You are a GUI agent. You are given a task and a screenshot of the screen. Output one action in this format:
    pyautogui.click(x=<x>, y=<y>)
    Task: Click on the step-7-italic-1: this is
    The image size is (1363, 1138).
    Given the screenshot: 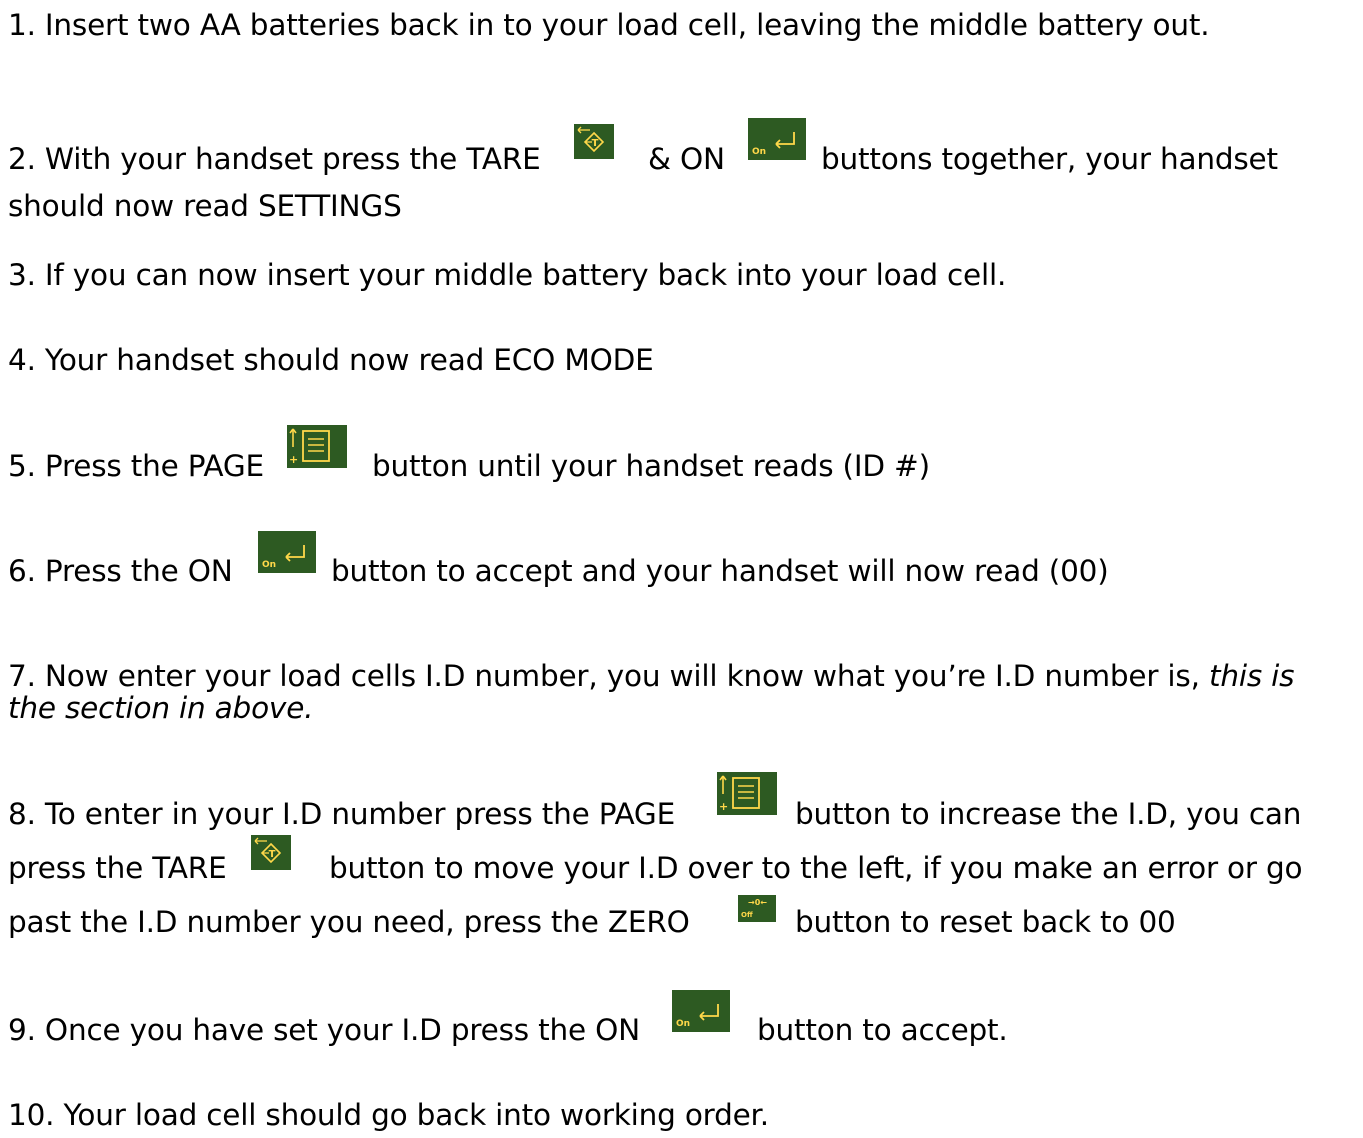 What is the action you would take?
    pyautogui.click(x=1251, y=676)
    